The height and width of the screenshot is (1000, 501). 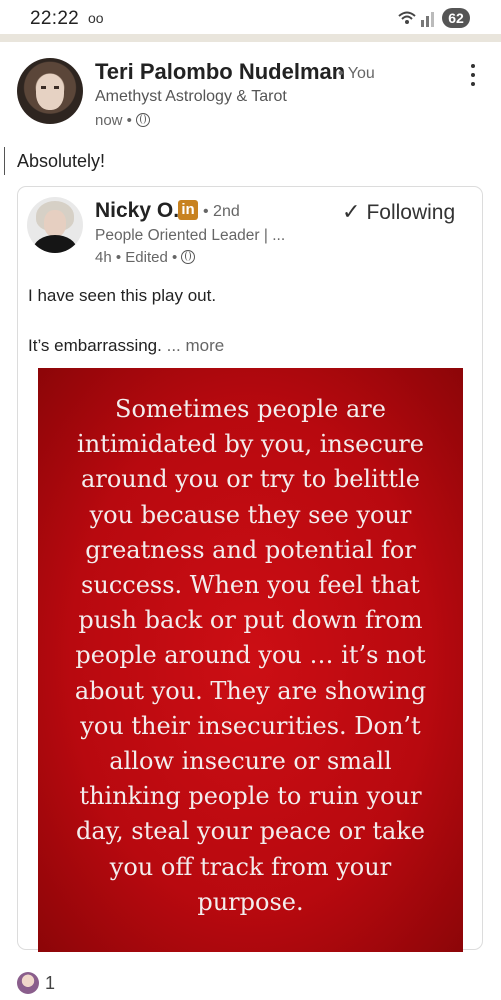 I want to click on connection-degree: • 2nd, so click(x=221, y=211).